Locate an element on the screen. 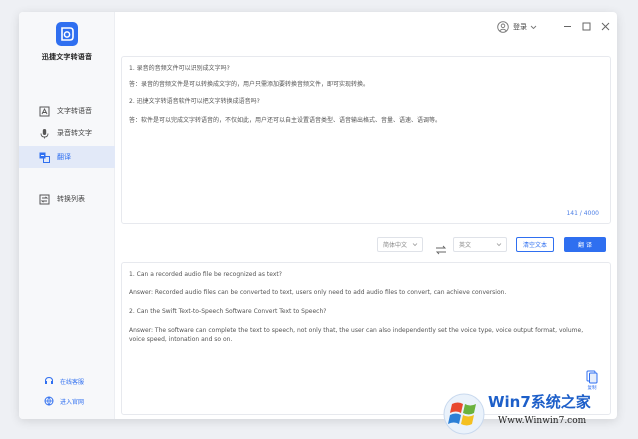  login-label: 登录 is located at coordinates (520, 27).